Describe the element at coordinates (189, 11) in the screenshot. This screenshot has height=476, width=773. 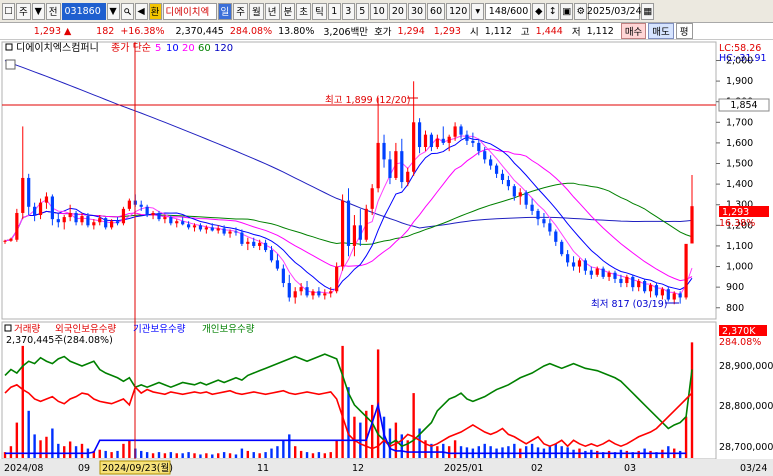
I see `stock-name-field: 디에이치엑` at that location.